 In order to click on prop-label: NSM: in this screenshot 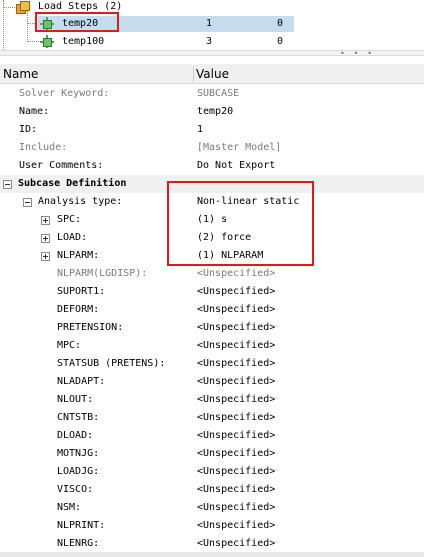, I will do `click(69, 507)`.